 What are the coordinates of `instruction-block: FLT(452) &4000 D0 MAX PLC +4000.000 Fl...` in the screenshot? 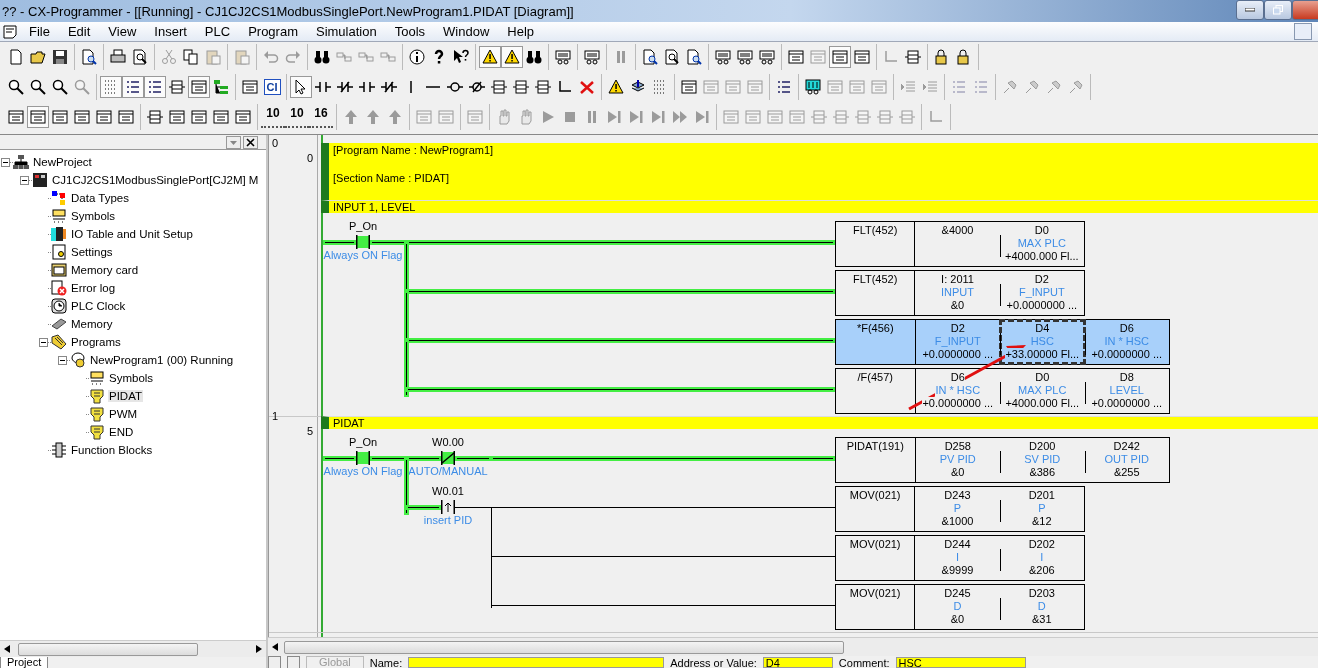 It's located at (960, 244).